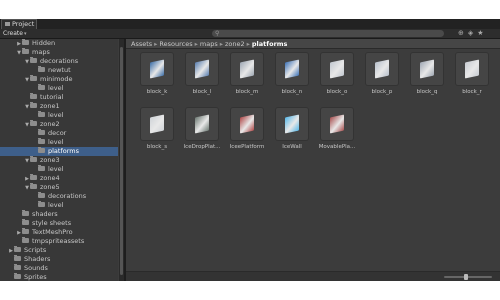  What do you see at coordinates (59, 52) in the screenshot?
I see `tree-item: ▼ maps` at bounding box center [59, 52].